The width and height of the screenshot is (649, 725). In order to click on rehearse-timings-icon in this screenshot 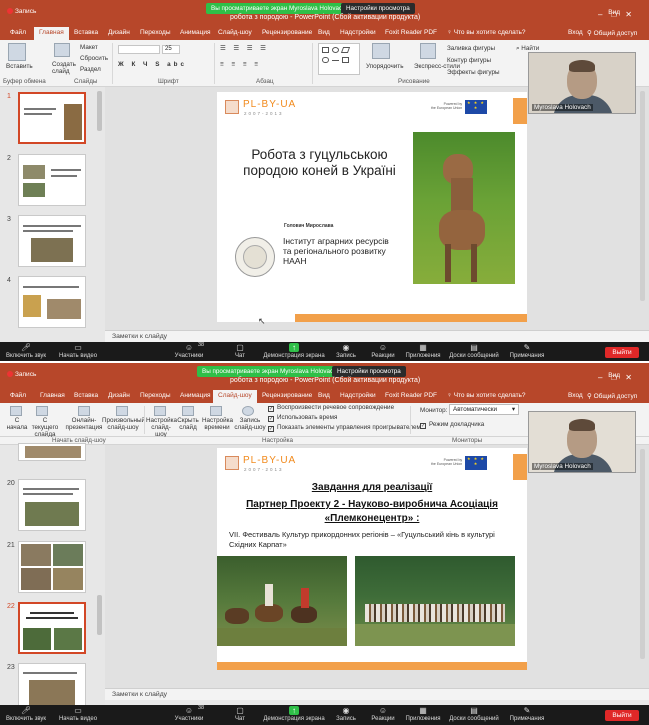, I will do `click(216, 411)`.